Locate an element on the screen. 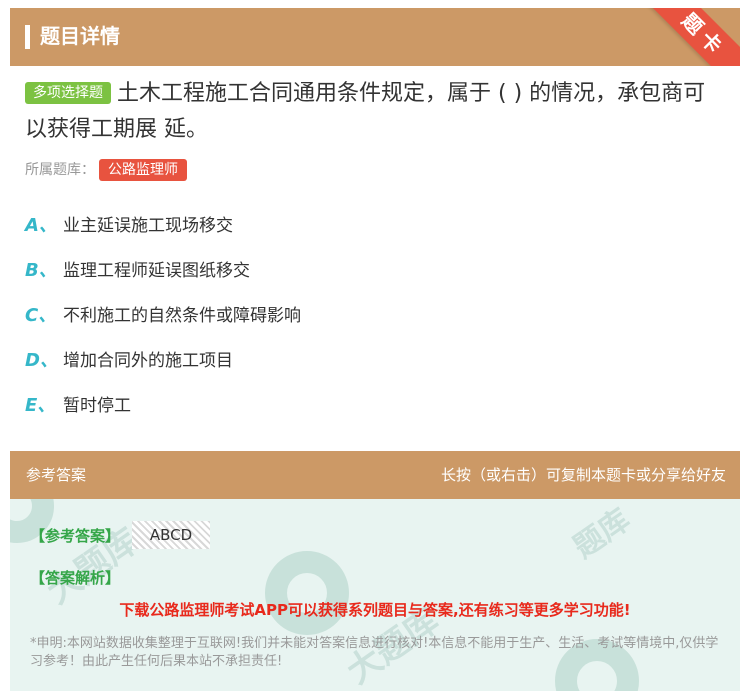 Image resolution: width=750 pixels, height=691 pixels. option-letter: B、 is located at coordinates (41, 270).